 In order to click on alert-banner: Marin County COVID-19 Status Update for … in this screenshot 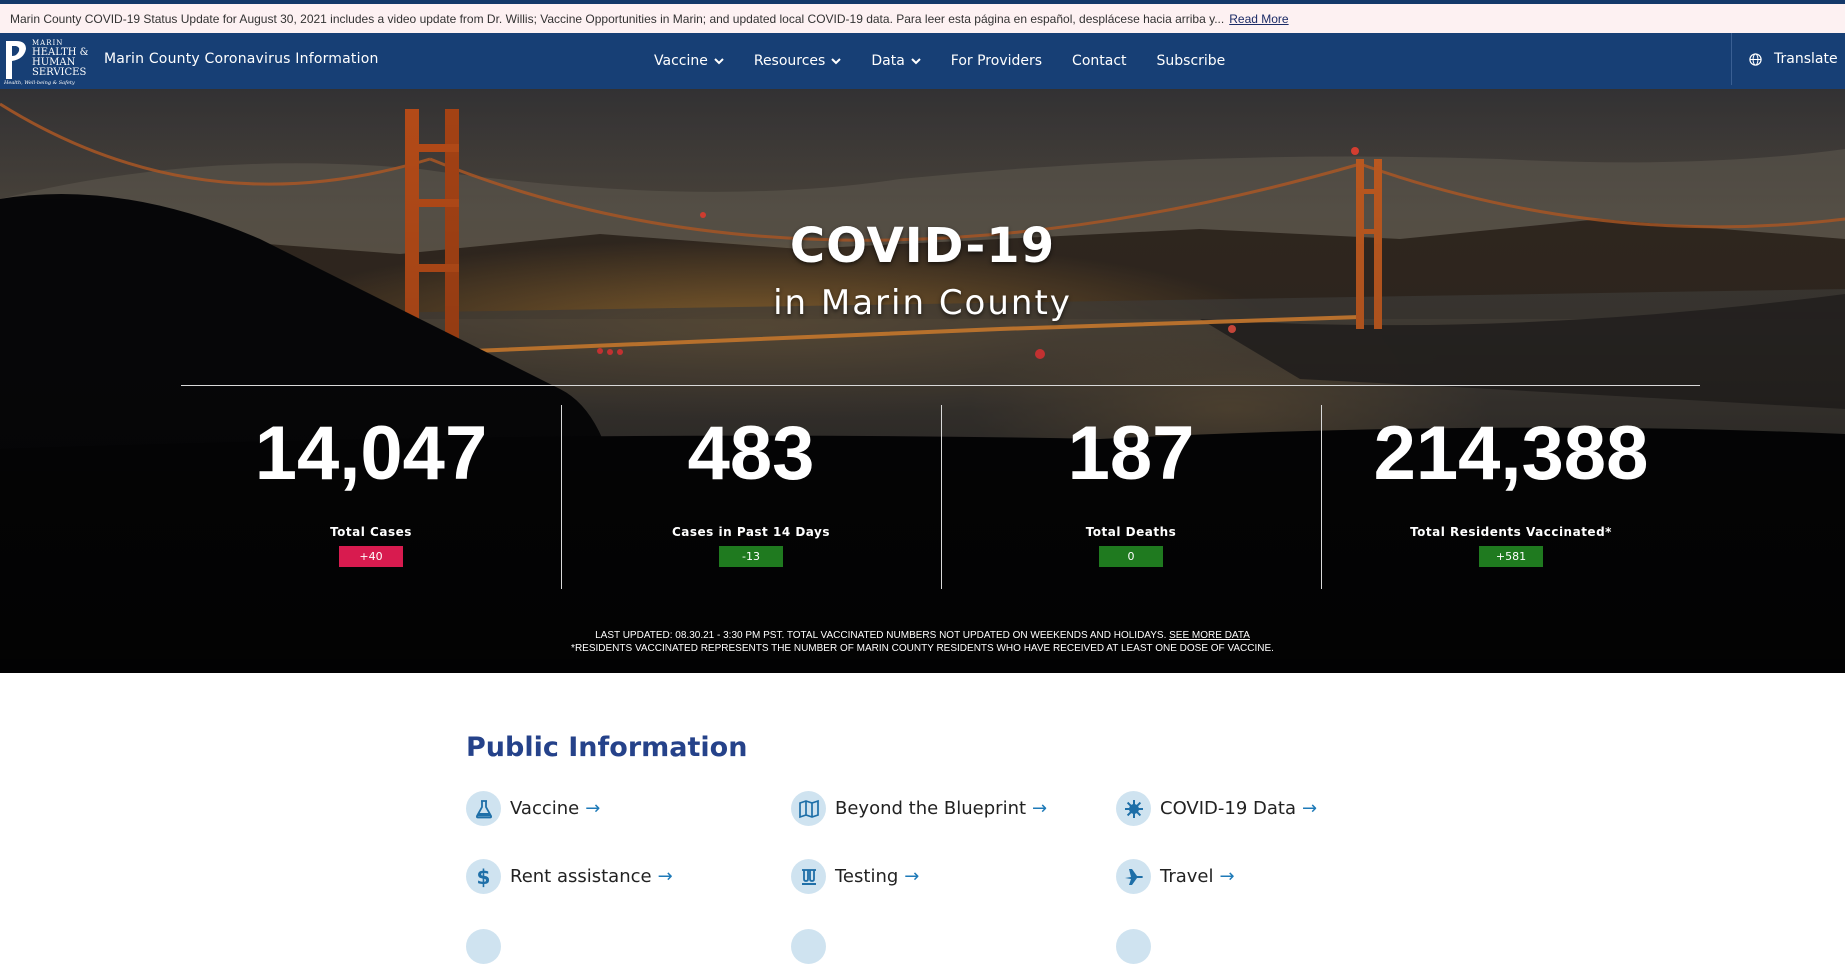, I will do `click(922, 18)`.